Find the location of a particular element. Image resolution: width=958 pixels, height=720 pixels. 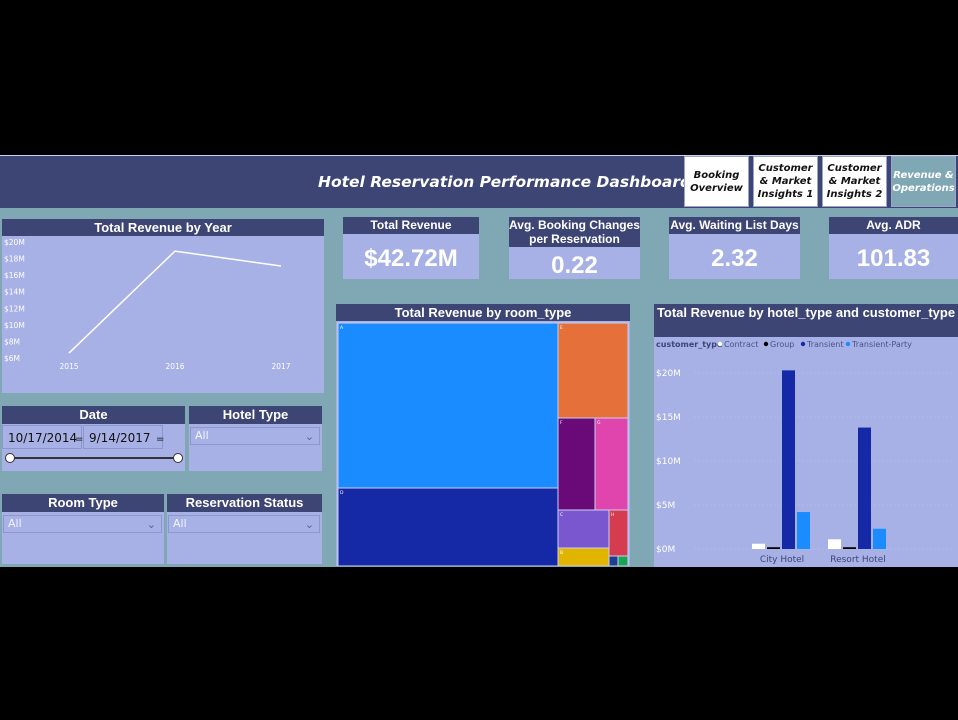

revenue-by-room-type-panel: Total Revenue by room_type ADEFGCHB is located at coordinates (483, 435).